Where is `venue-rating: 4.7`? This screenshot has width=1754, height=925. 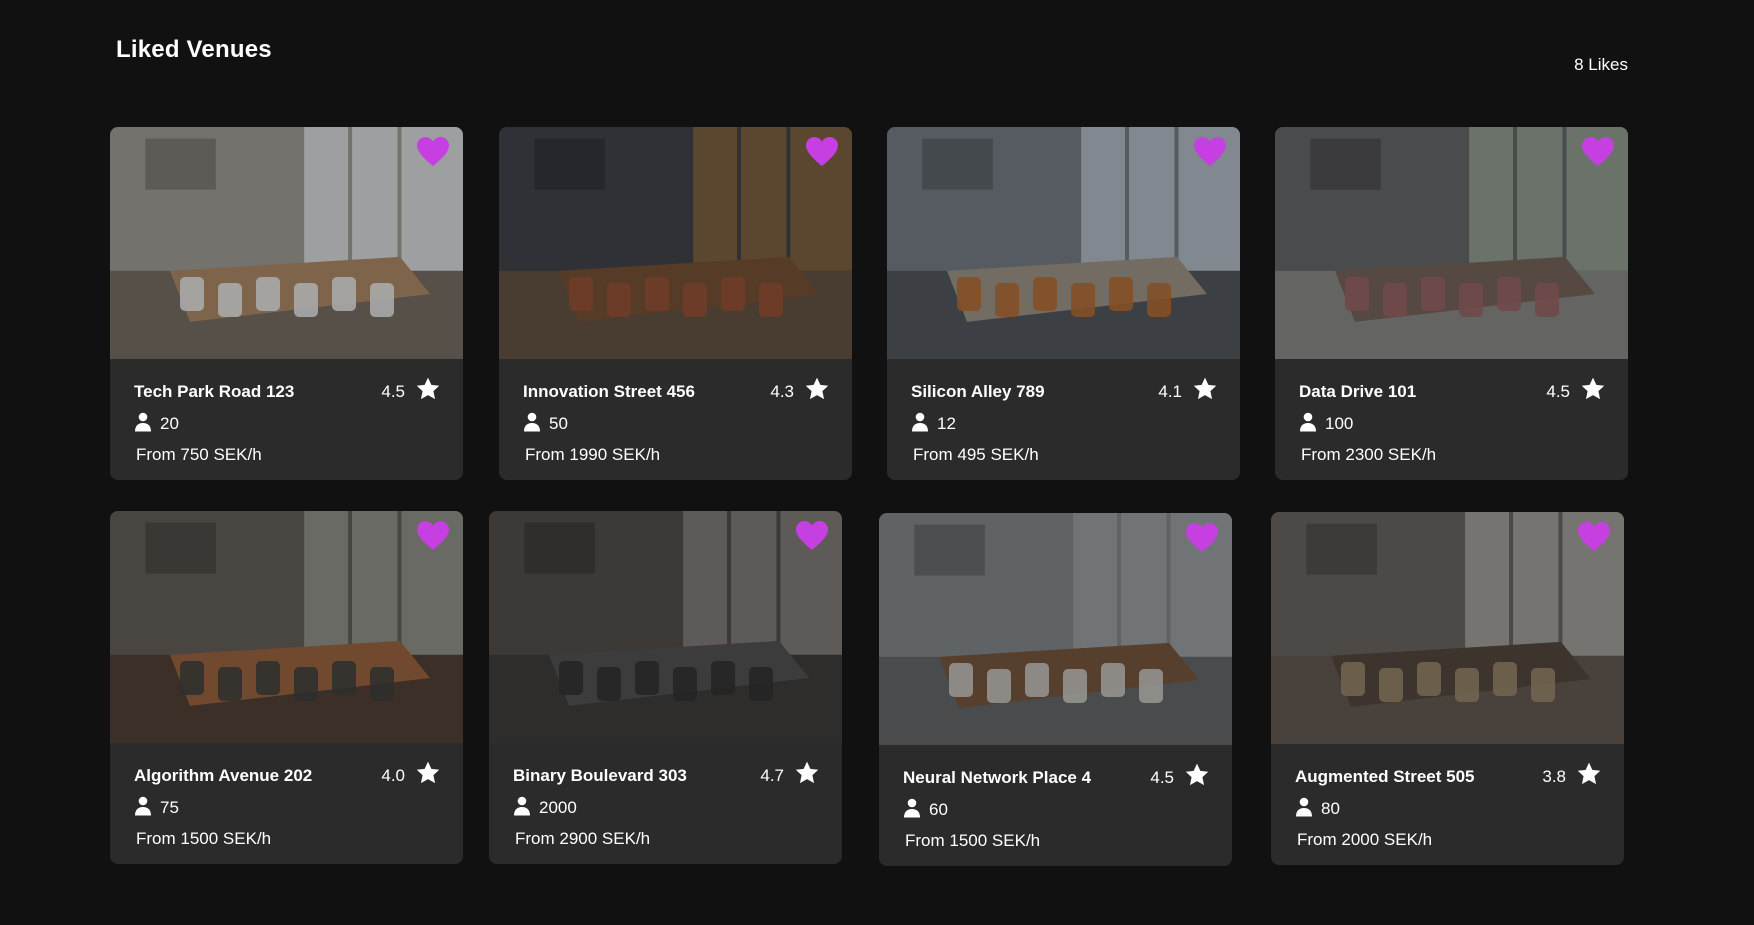
venue-rating: 4.7 is located at coordinates (790, 773).